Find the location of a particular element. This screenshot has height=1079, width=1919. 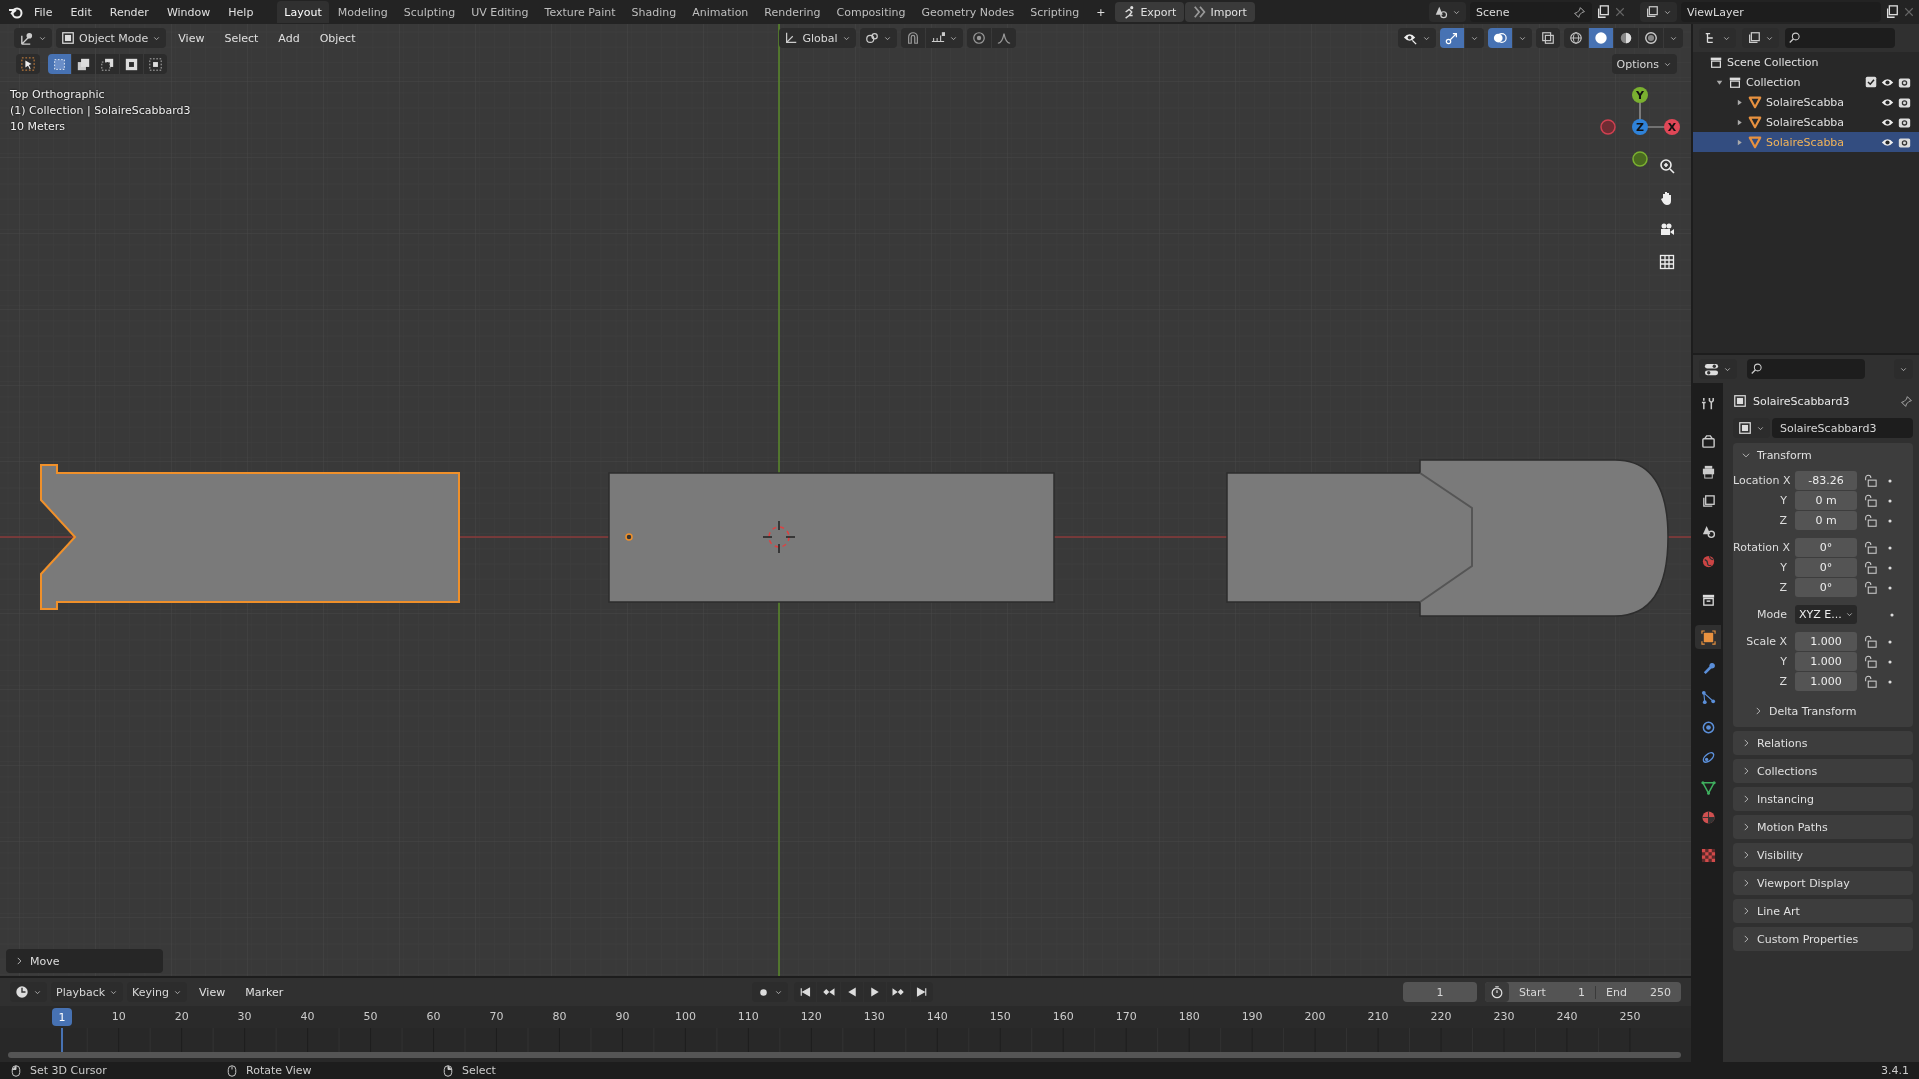

workspace-tab: Geometry Nodes is located at coordinates (968, 12).